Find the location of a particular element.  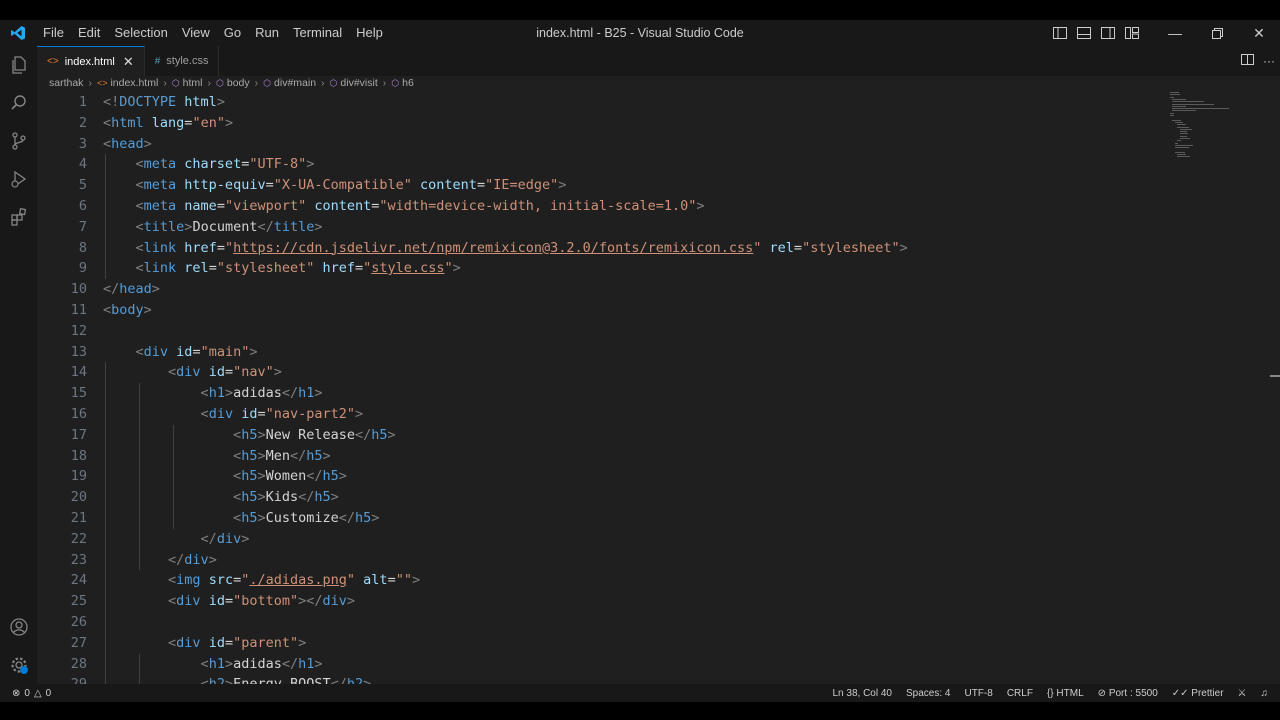

search-icon is located at coordinates (18, 103).